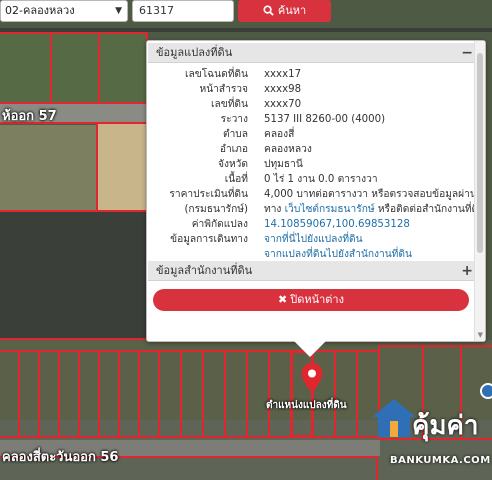 Image resolution: width=492 pixels, height=480 pixels. What do you see at coordinates (219, 224) in the screenshot?
I see `info-label: ค่าพิกัดแปลง` at bounding box center [219, 224].